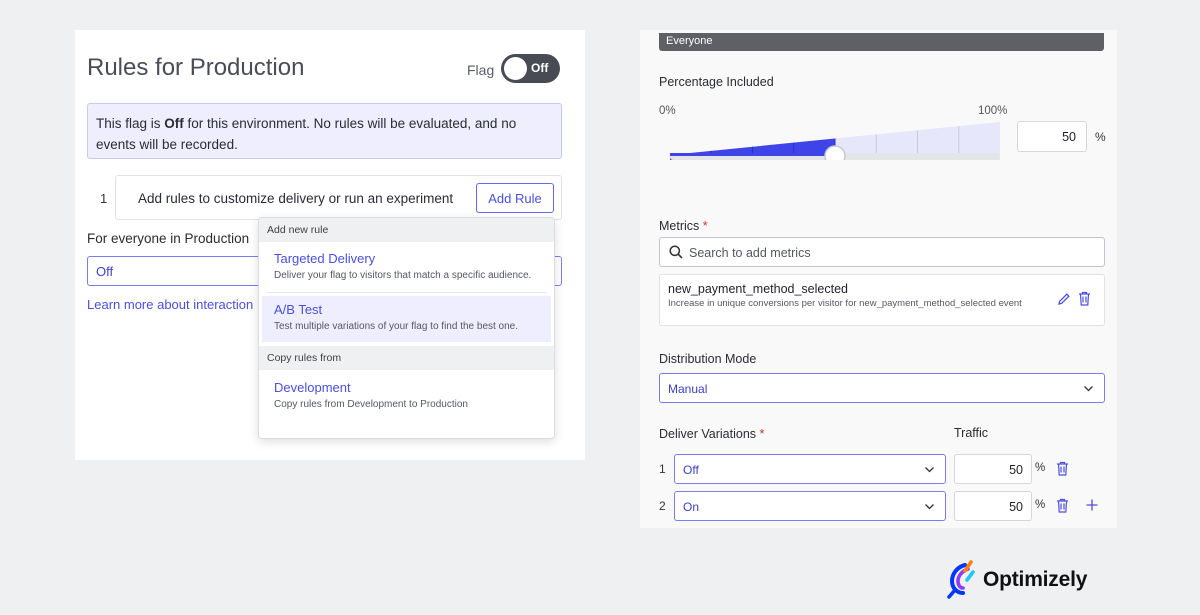  Describe the element at coordinates (196, 67) in the screenshot. I see `page-title: Rules for Production` at that location.